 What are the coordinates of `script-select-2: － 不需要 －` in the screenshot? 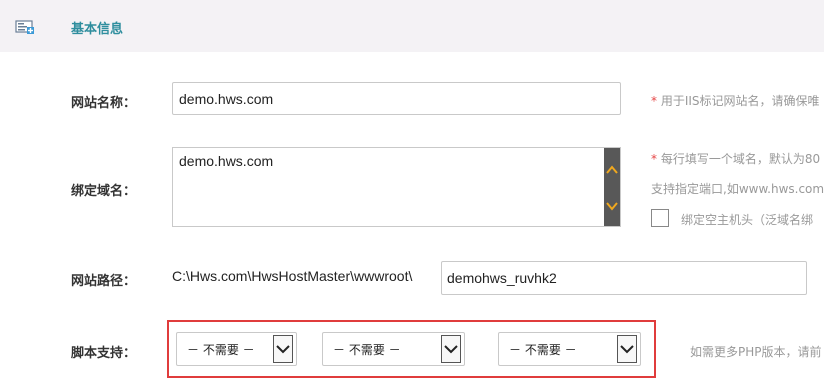 It's located at (393, 349).